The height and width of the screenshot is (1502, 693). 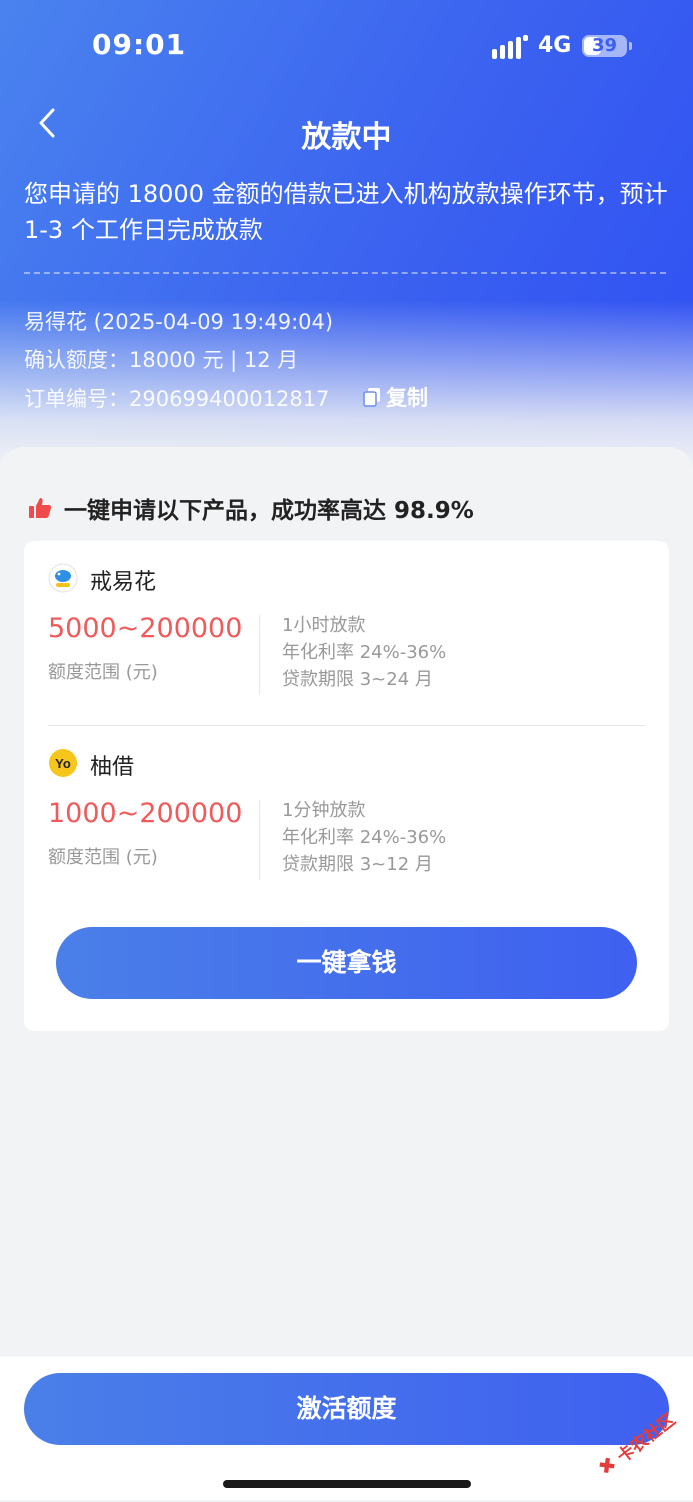 What do you see at coordinates (324, 625) in the screenshot?
I see `product-feature: 1小时放款` at bounding box center [324, 625].